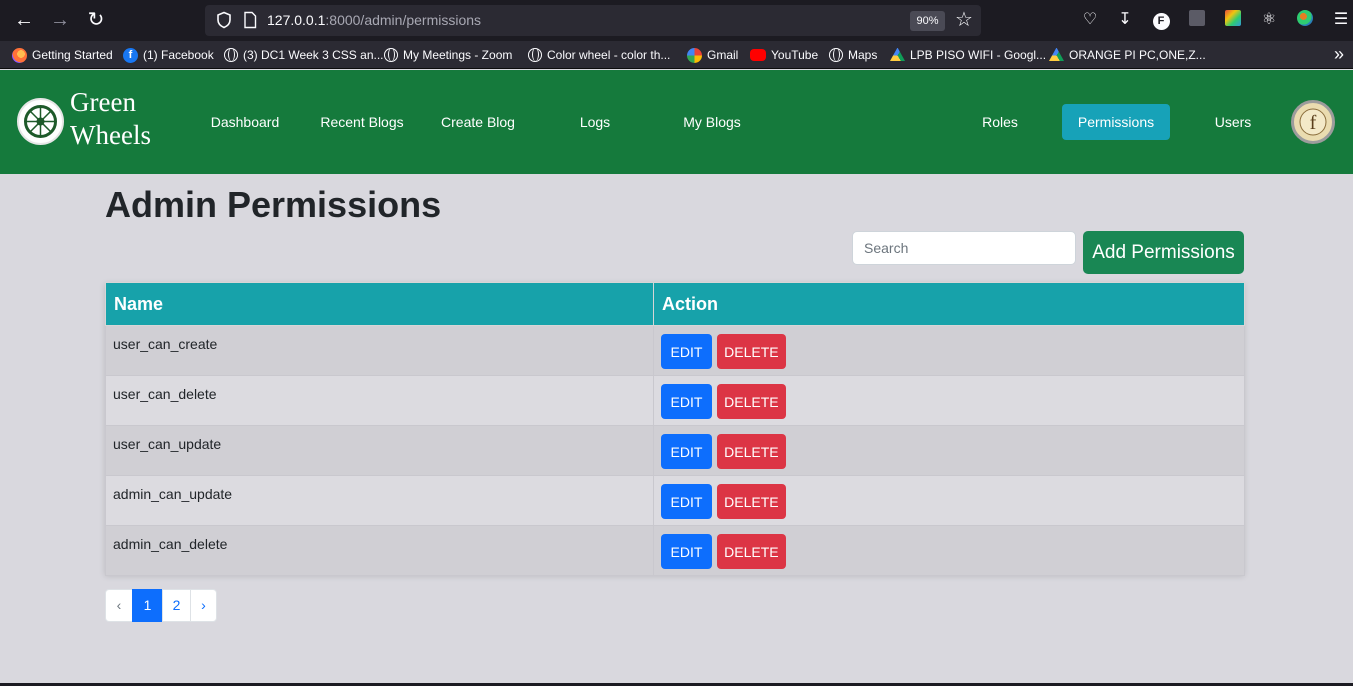 The height and width of the screenshot is (686, 1353). I want to click on nav-my-blogs: My Blogs, so click(712, 122).